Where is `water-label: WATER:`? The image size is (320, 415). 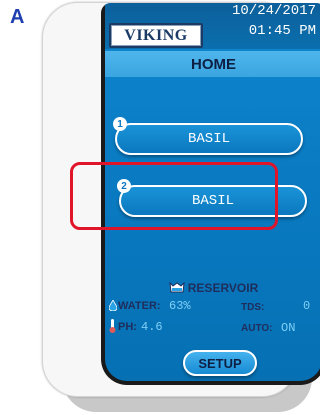
water-label: WATER: is located at coordinates (139, 306).